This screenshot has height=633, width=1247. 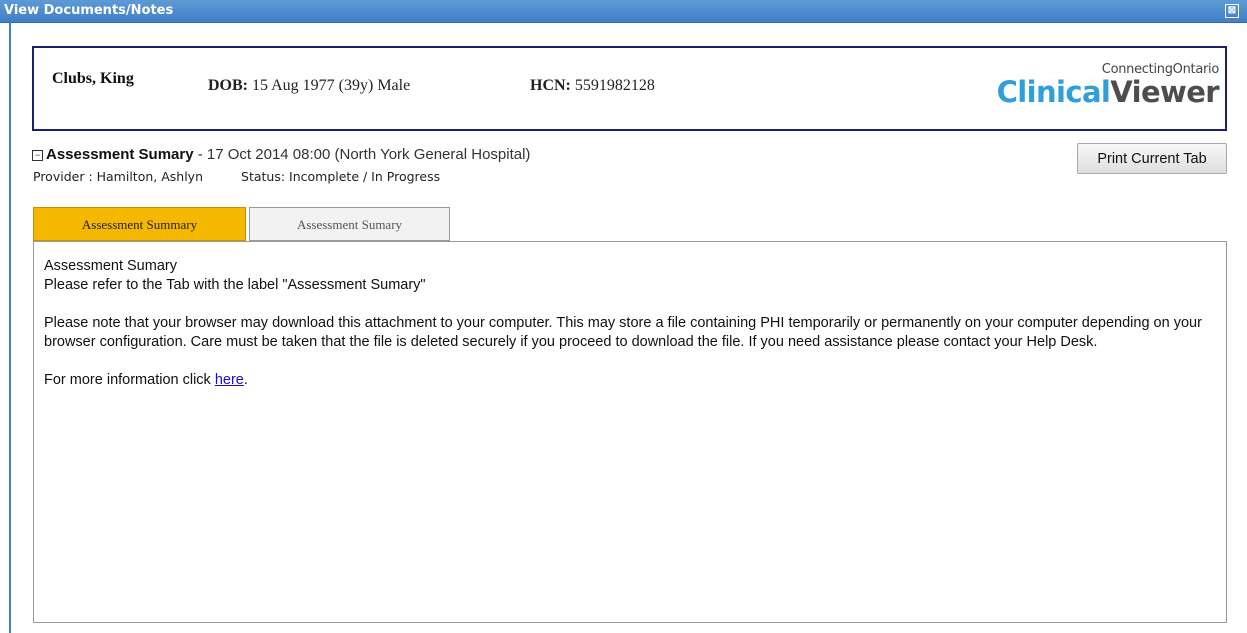 I want to click on more-info-prefix: For more information click, so click(x=129, y=380).